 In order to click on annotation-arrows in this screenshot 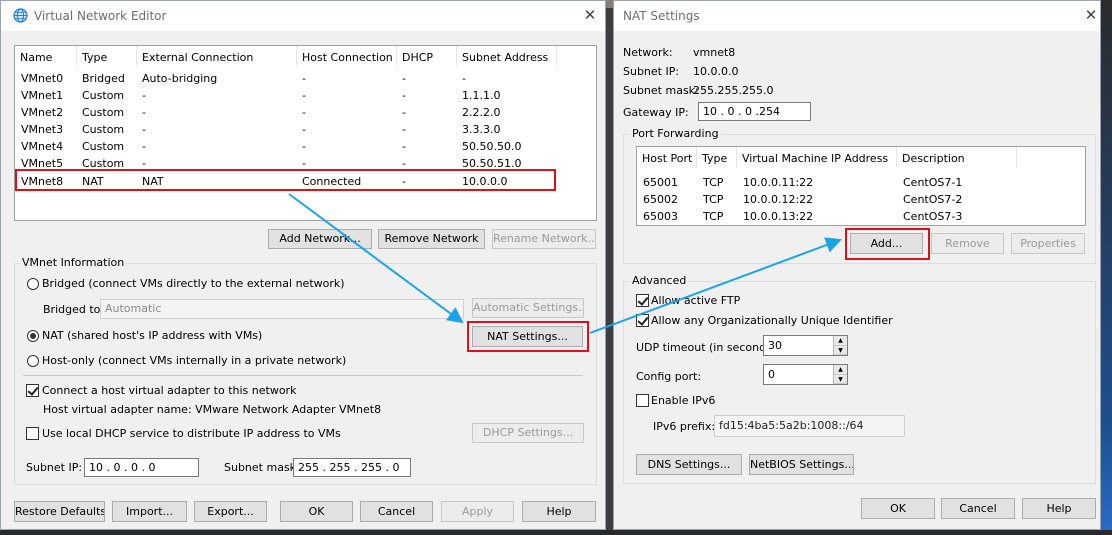, I will do `click(565, 263)`.